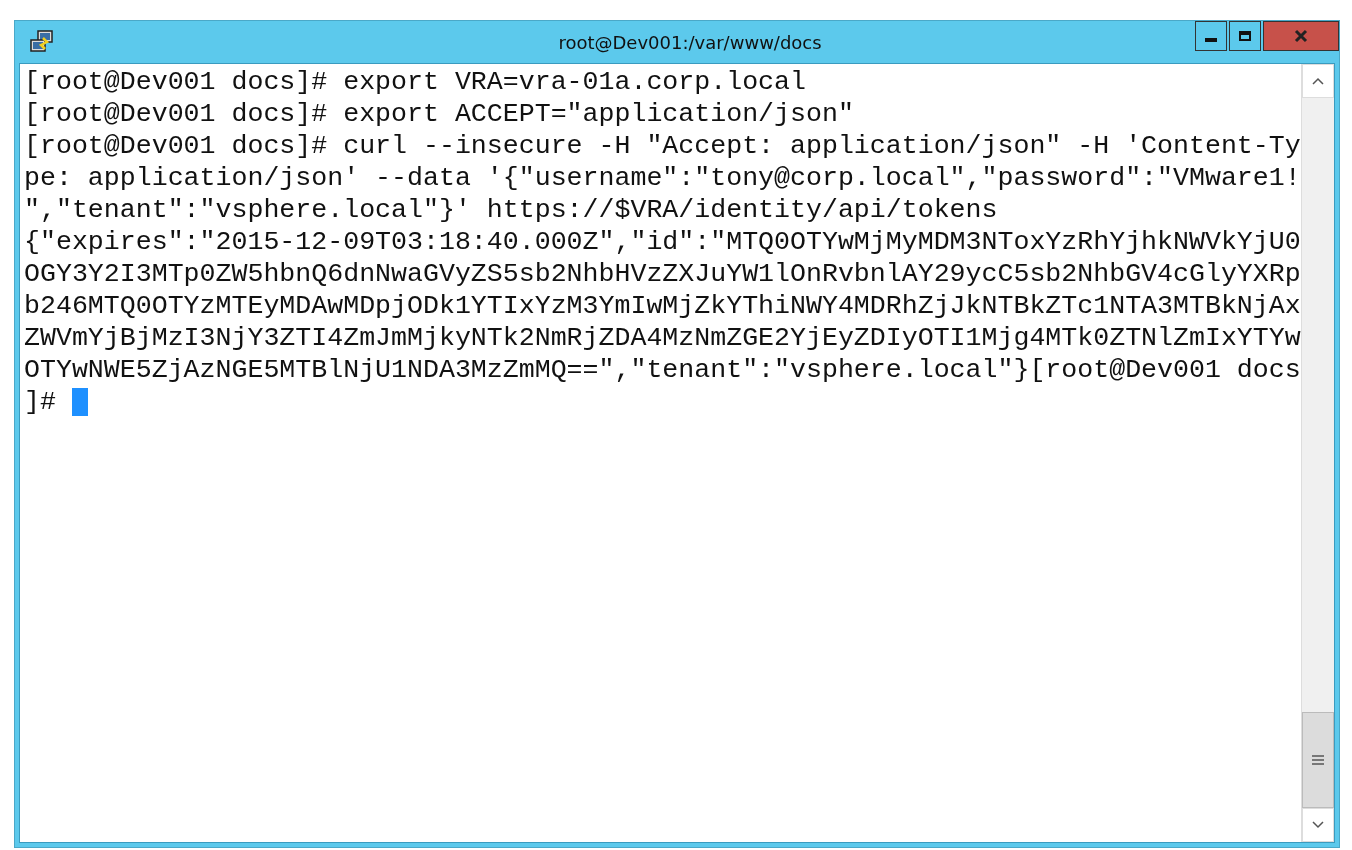 The image size is (1352, 850). What do you see at coordinates (662, 306) in the screenshot?
I see `terminal-line: b246MTQ0OTYzMTEyMDAwMDpjODk1YTIxYzM3YmIwMjZkYThiNWY4MDRhZjJkNTBkZTc1NTA3MTBkNjAx` at bounding box center [662, 306].